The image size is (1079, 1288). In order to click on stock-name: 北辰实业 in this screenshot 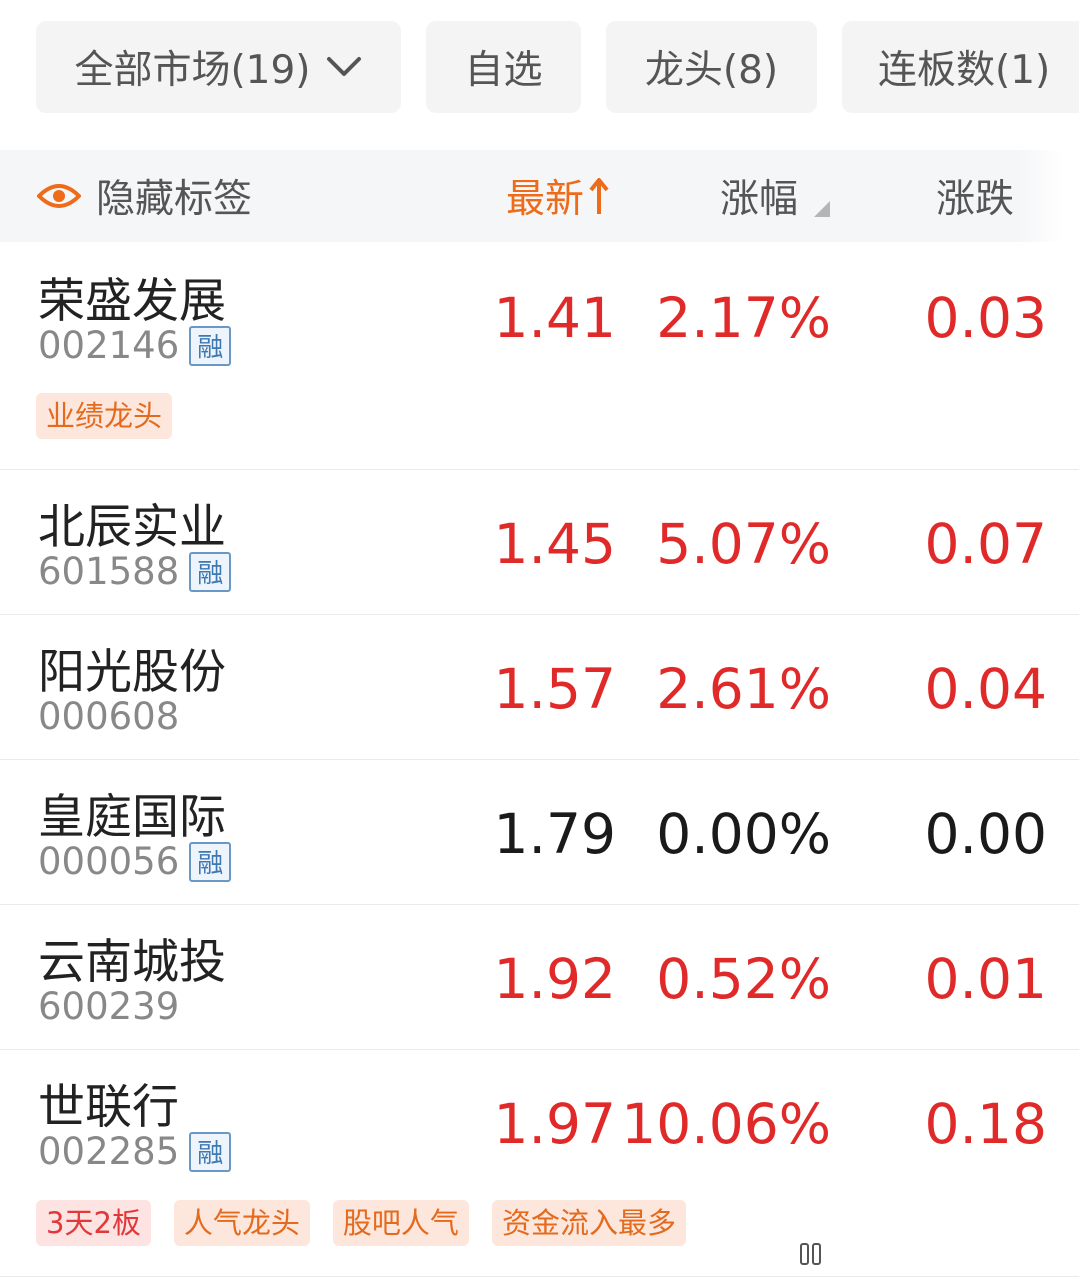, I will do `click(132, 527)`.